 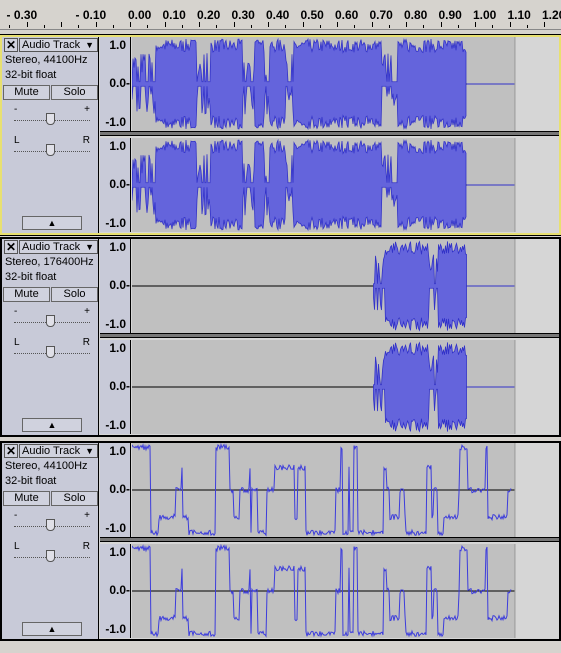 I want to click on close-icon: ✕, so click(x=11, y=247).